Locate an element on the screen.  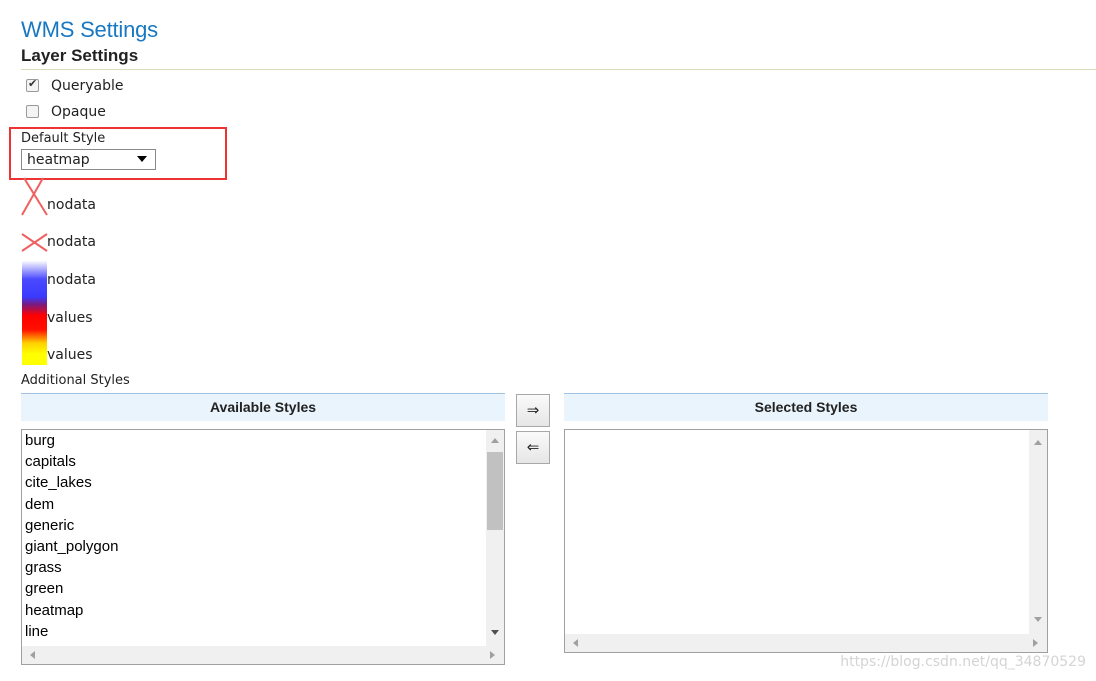
remove-style-button: ⇐ is located at coordinates (533, 447).